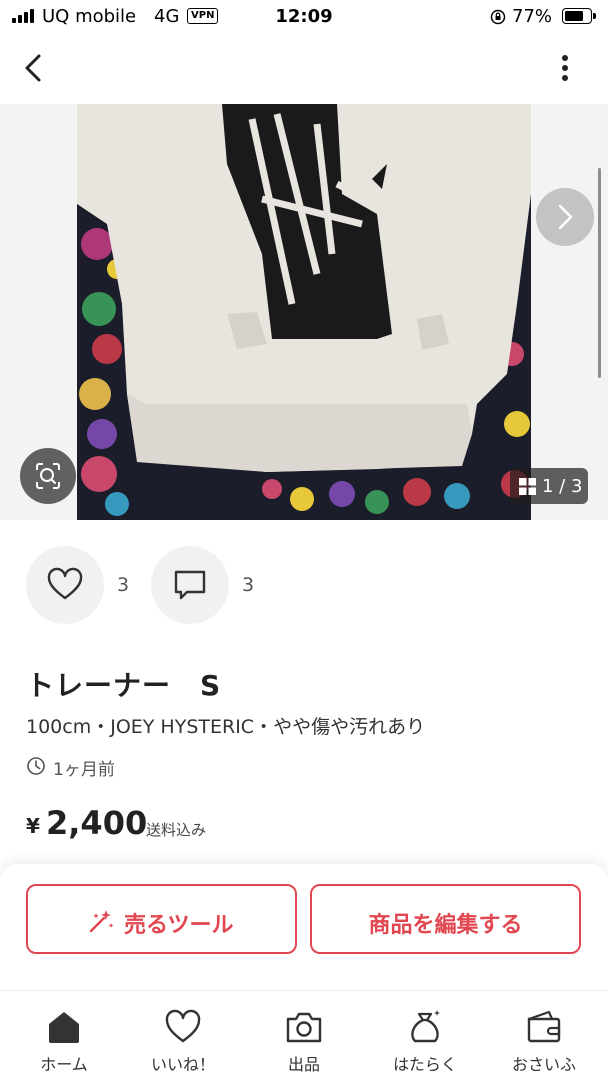 This screenshot has width=608, height=1080. Describe the element at coordinates (532, 16) in the screenshot. I see `battery-percent: 77%` at that location.